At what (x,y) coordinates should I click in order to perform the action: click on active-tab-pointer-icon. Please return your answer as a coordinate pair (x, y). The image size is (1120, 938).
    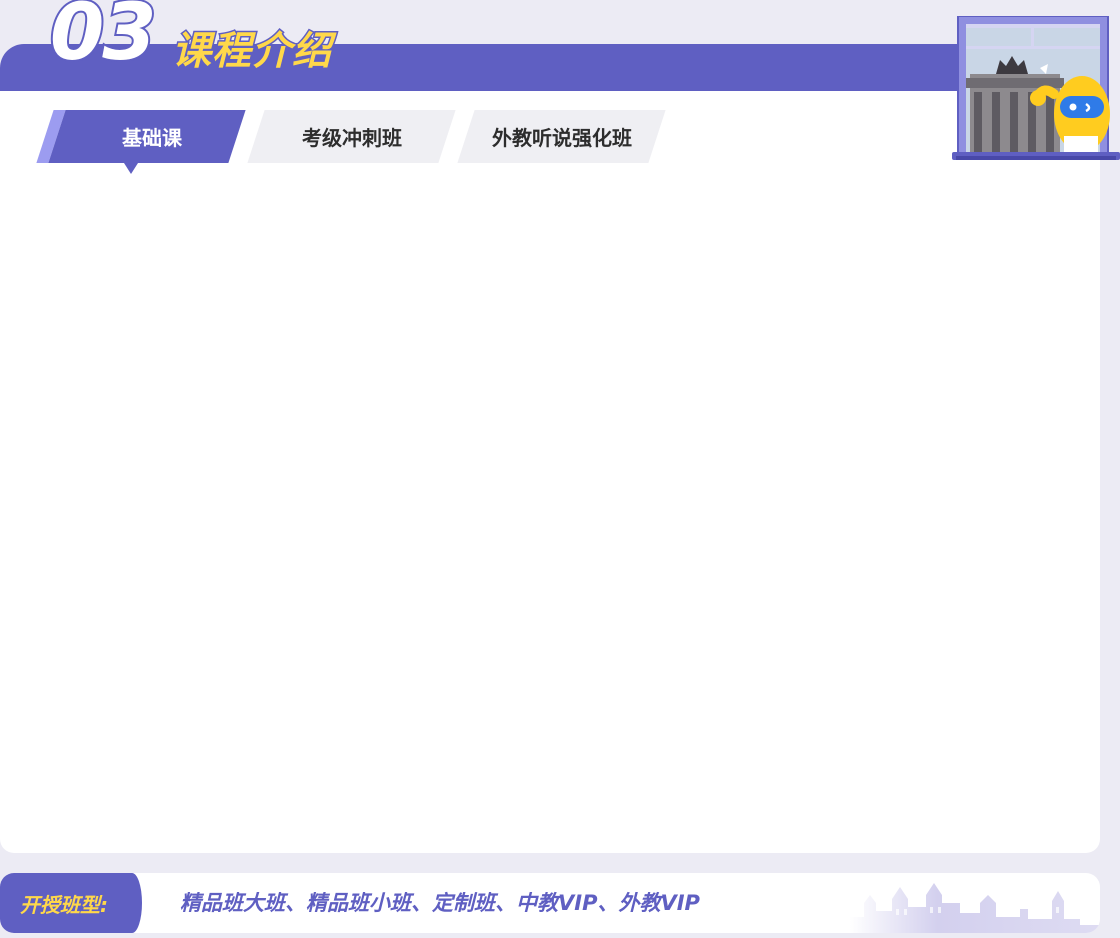
    Looking at the image, I should click on (131, 168).